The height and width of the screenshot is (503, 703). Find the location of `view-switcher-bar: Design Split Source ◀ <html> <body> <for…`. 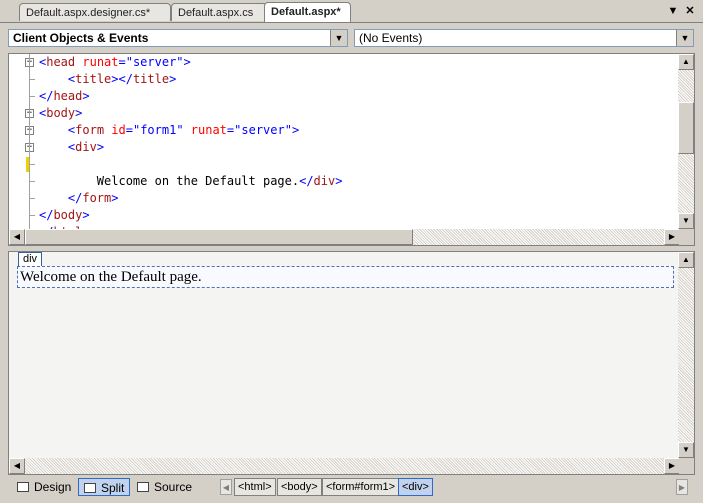

view-switcher-bar: Design Split Source ◀ <html> <body> <for… is located at coordinates (351, 489).